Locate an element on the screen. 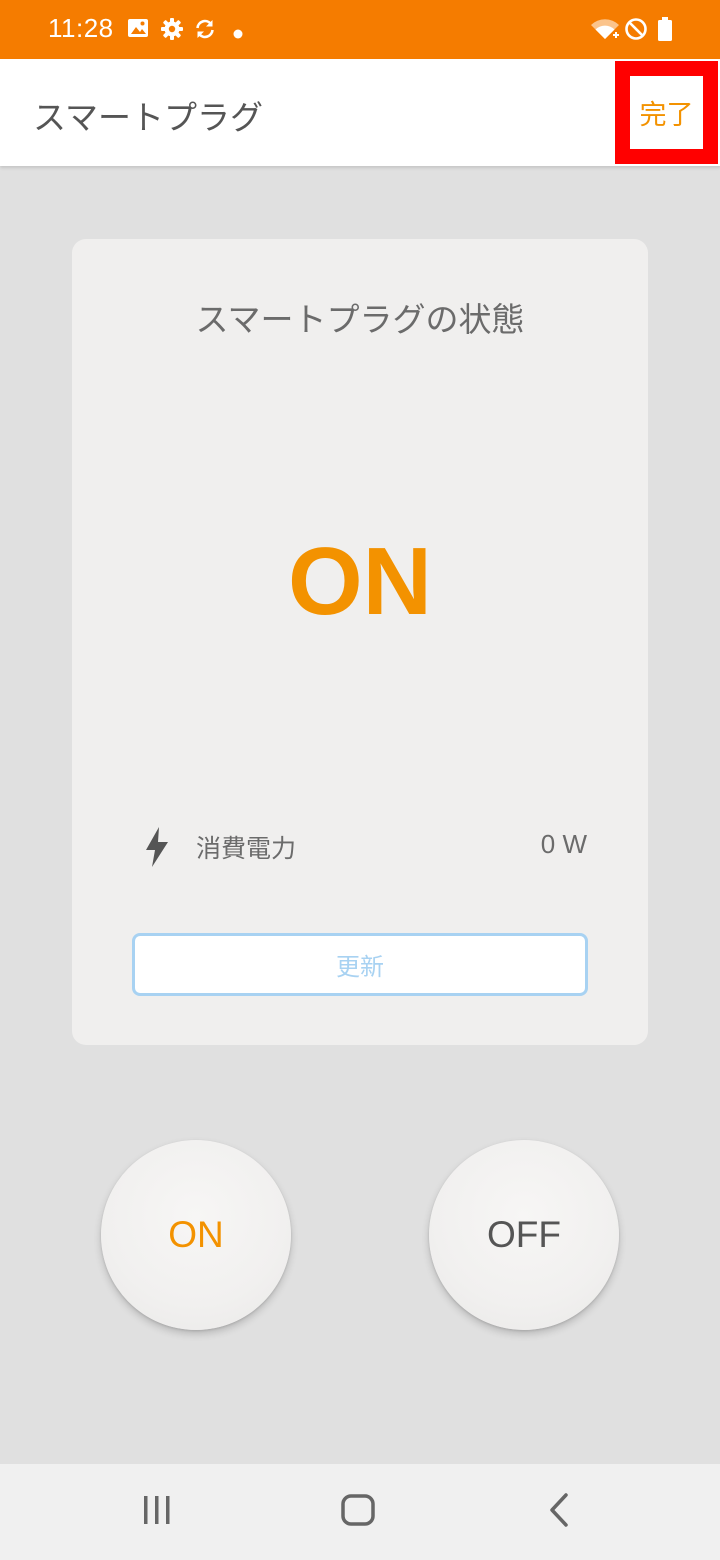 This screenshot has width=720, height=1560. card-title: スマートプラグの状態 is located at coordinates (360, 319).